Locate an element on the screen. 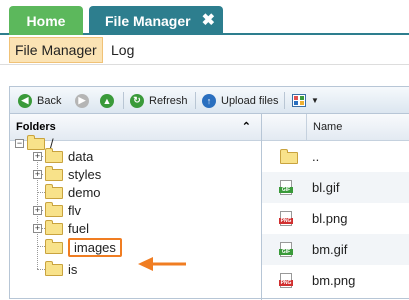  forward-button: ▶ is located at coordinates (84, 100).